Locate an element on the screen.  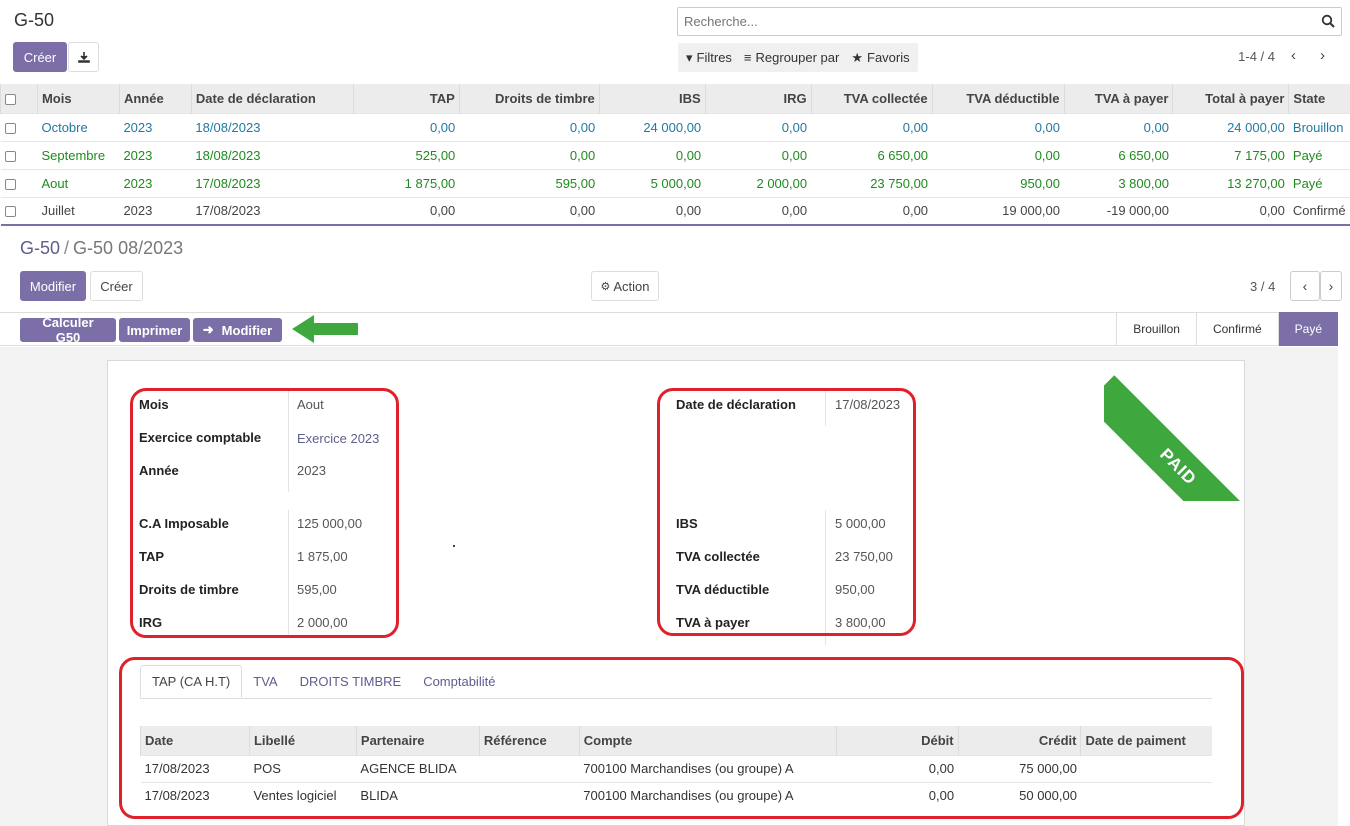
search-bar is located at coordinates (1009, 21).